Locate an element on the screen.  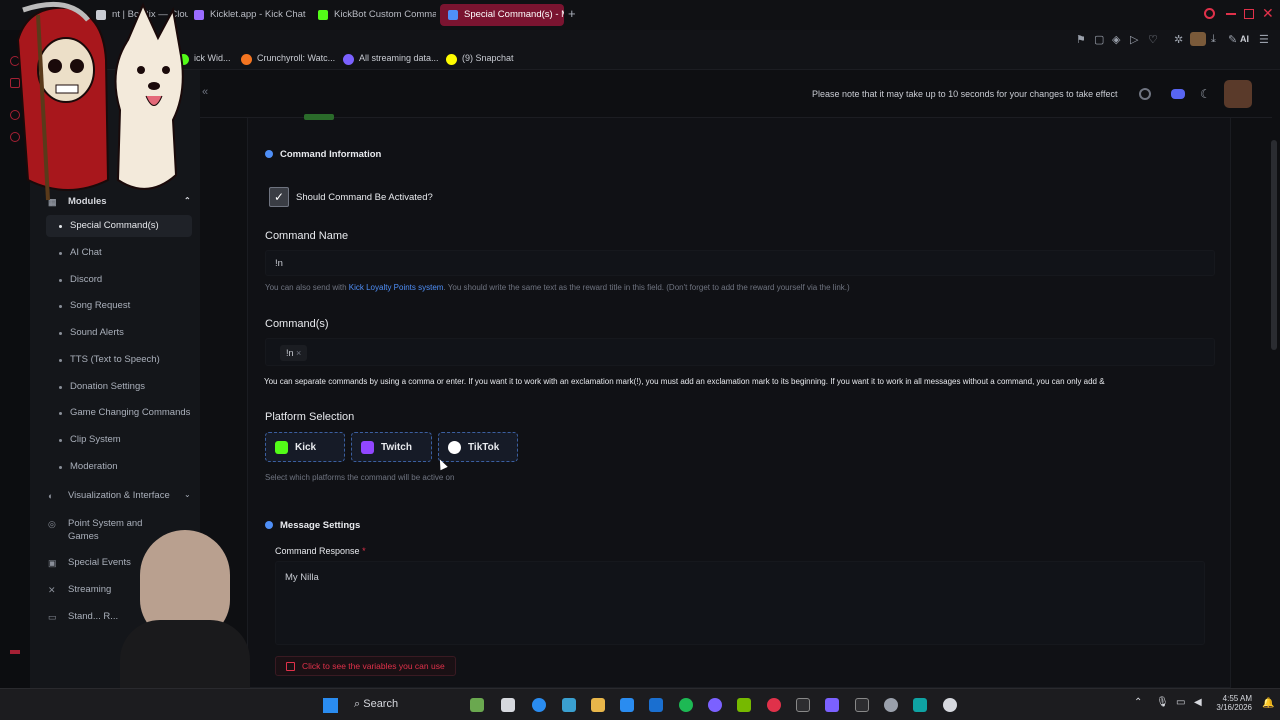
microphone-icon: 🎙 is located at coordinates (1162, 702).